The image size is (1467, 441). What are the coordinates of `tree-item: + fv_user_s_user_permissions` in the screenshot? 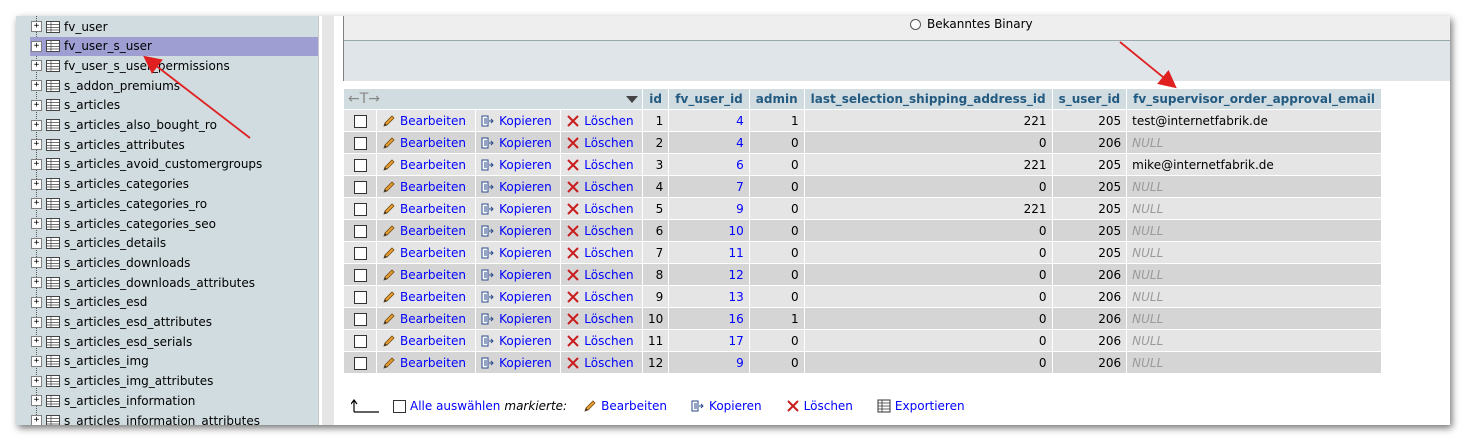 It's located at (174, 65).